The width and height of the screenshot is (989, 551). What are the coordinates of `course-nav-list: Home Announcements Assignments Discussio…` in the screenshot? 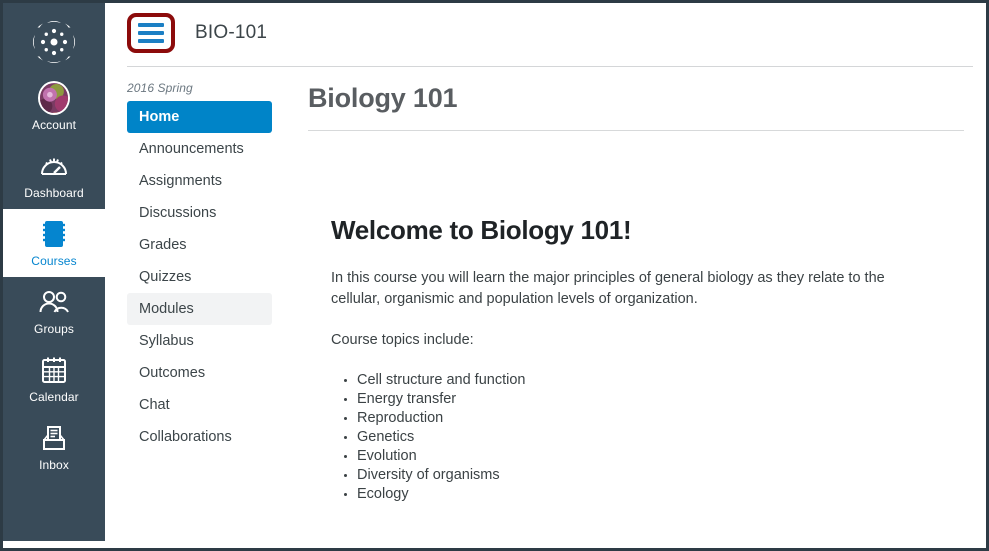 It's located at (201, 277).